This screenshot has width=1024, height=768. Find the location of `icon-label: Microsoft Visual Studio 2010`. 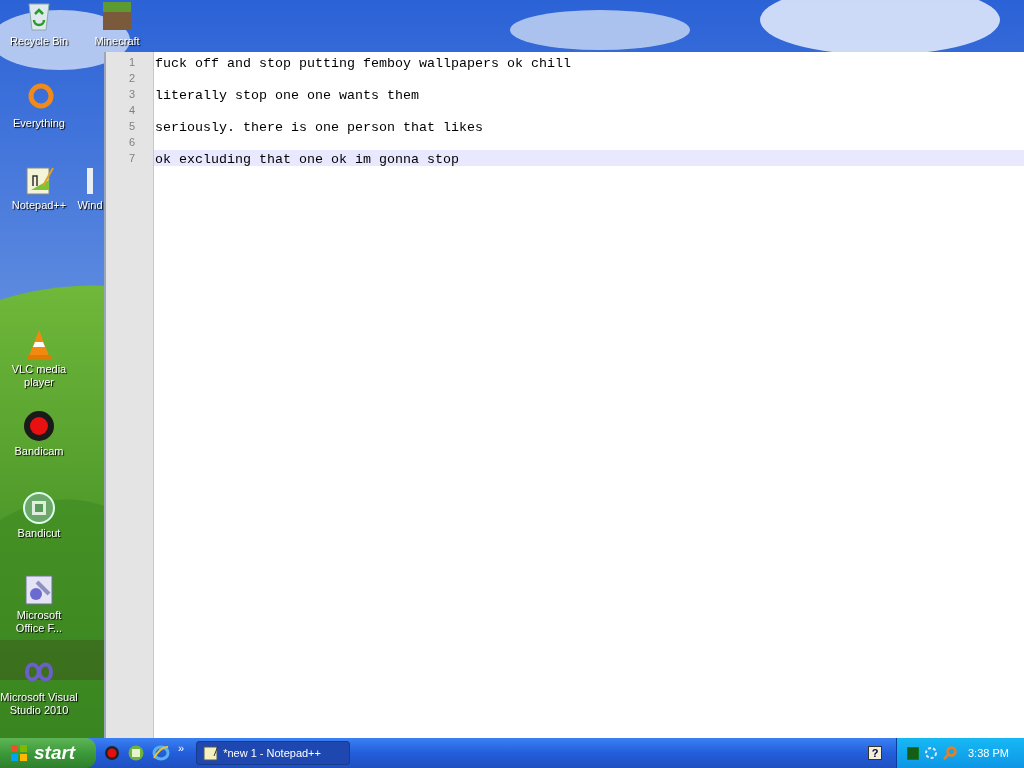

icon-label: Microsoft Visual Studio 2010 is located at coordinates (39, 704).